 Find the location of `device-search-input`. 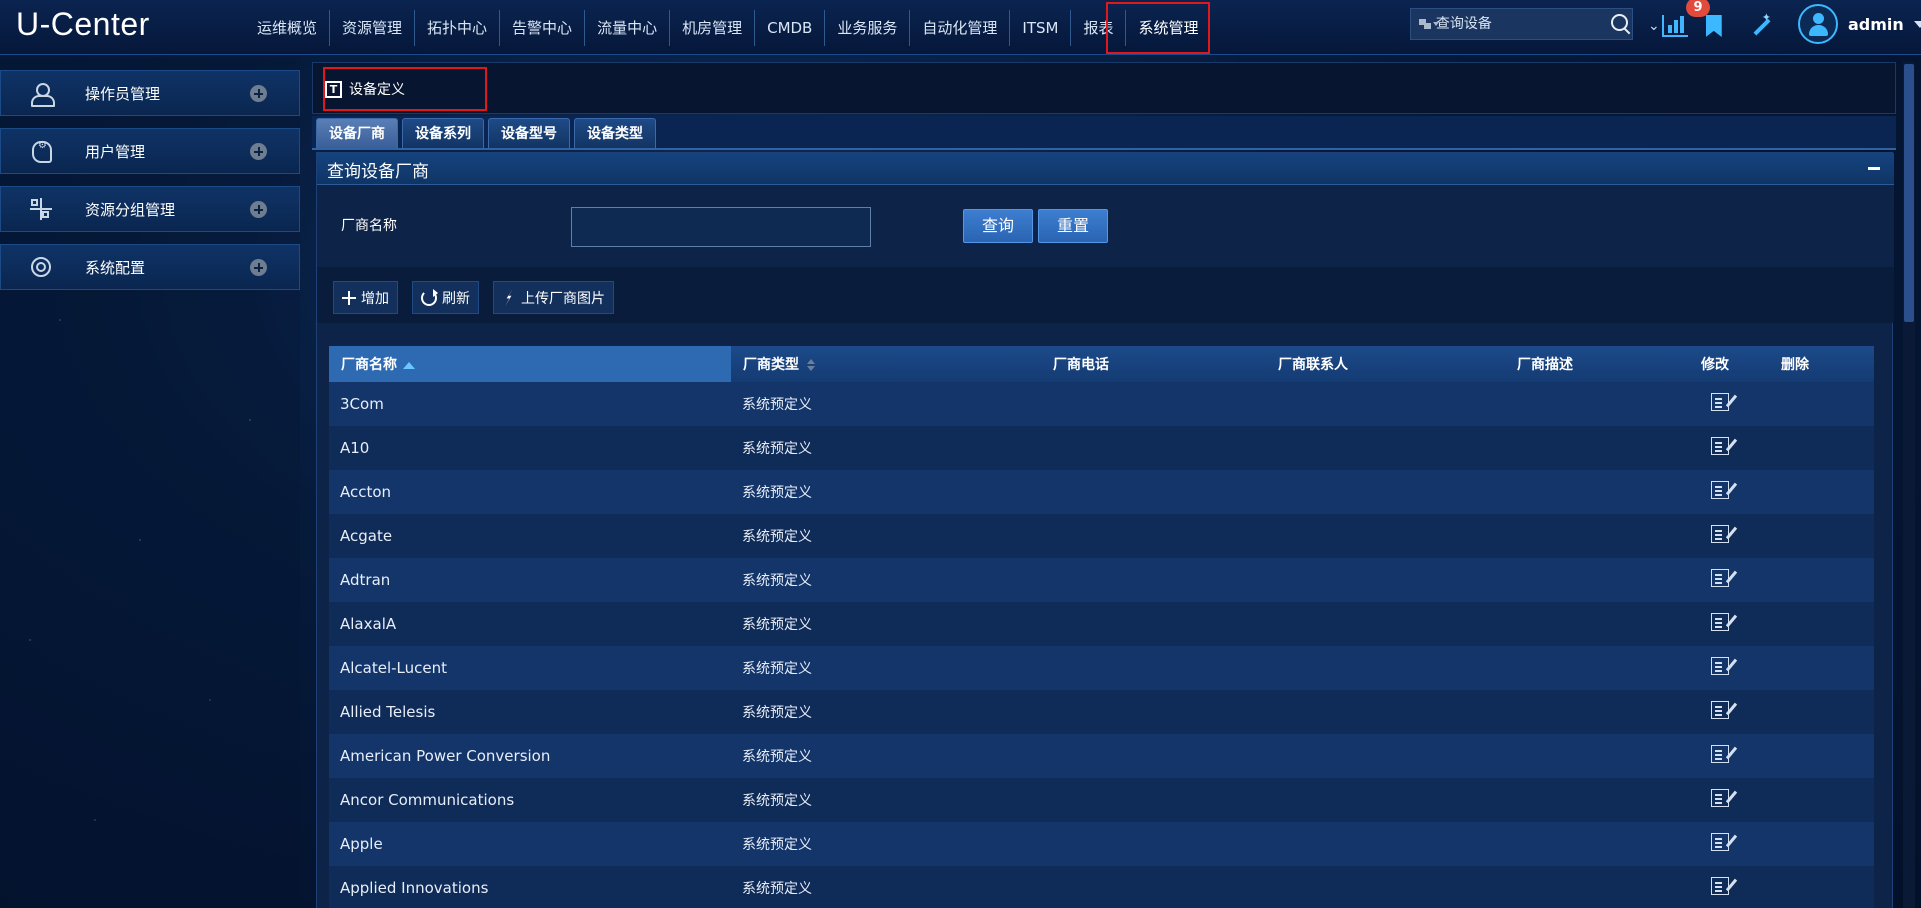

device-search-input is located at coordinates (1522, 24).